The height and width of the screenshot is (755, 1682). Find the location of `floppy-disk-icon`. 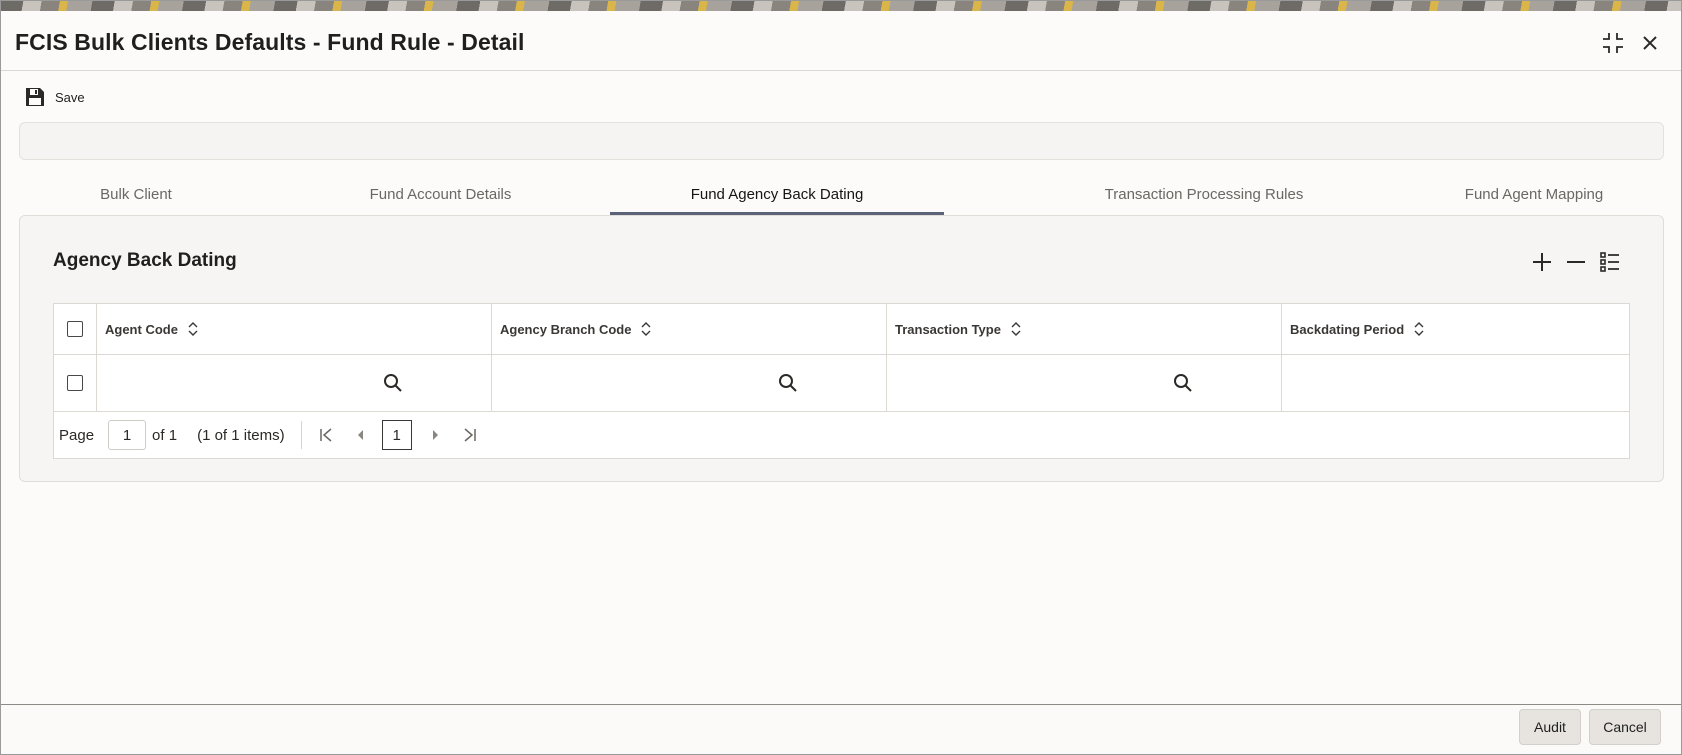

floppy-disk-icon is located at coordinates (35, 97).